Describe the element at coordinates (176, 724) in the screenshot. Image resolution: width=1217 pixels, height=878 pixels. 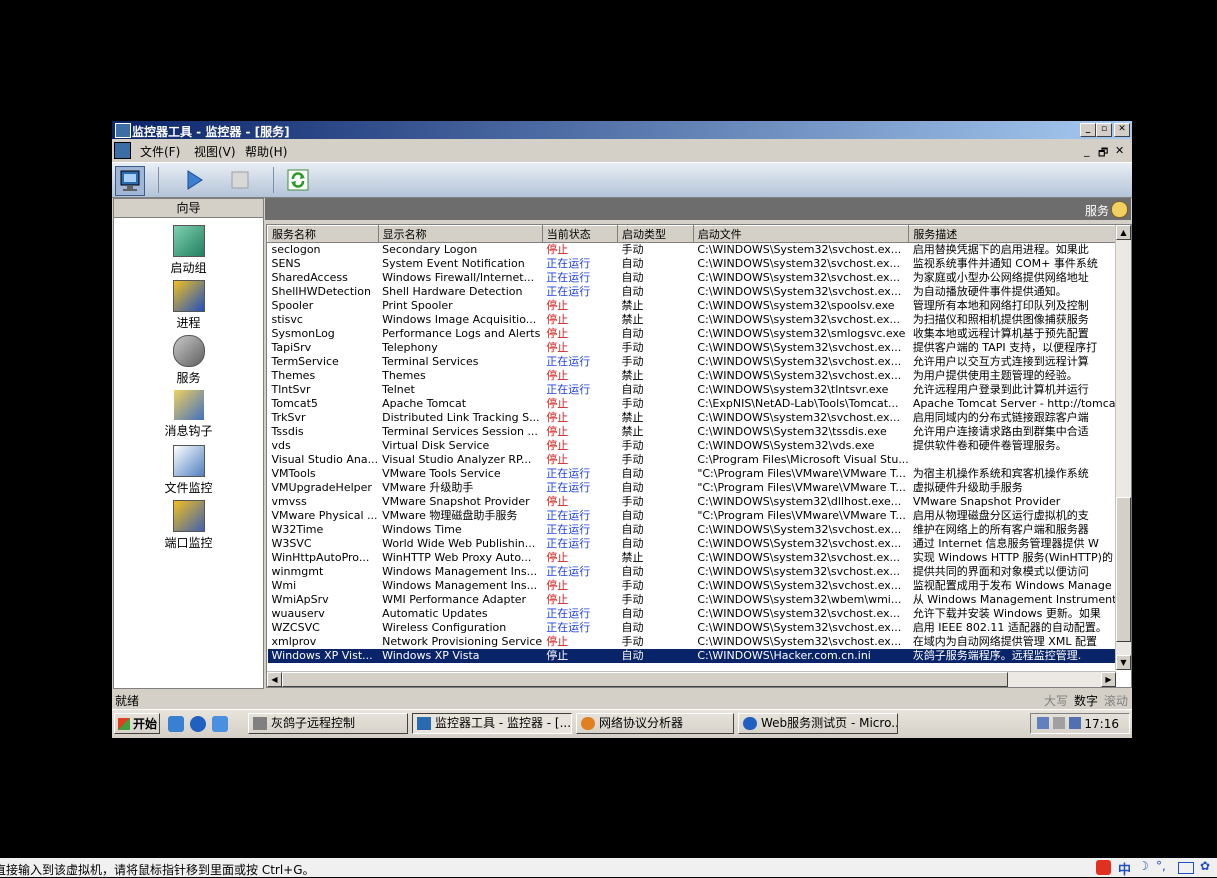
I see `show-desktop-icon` at that location.